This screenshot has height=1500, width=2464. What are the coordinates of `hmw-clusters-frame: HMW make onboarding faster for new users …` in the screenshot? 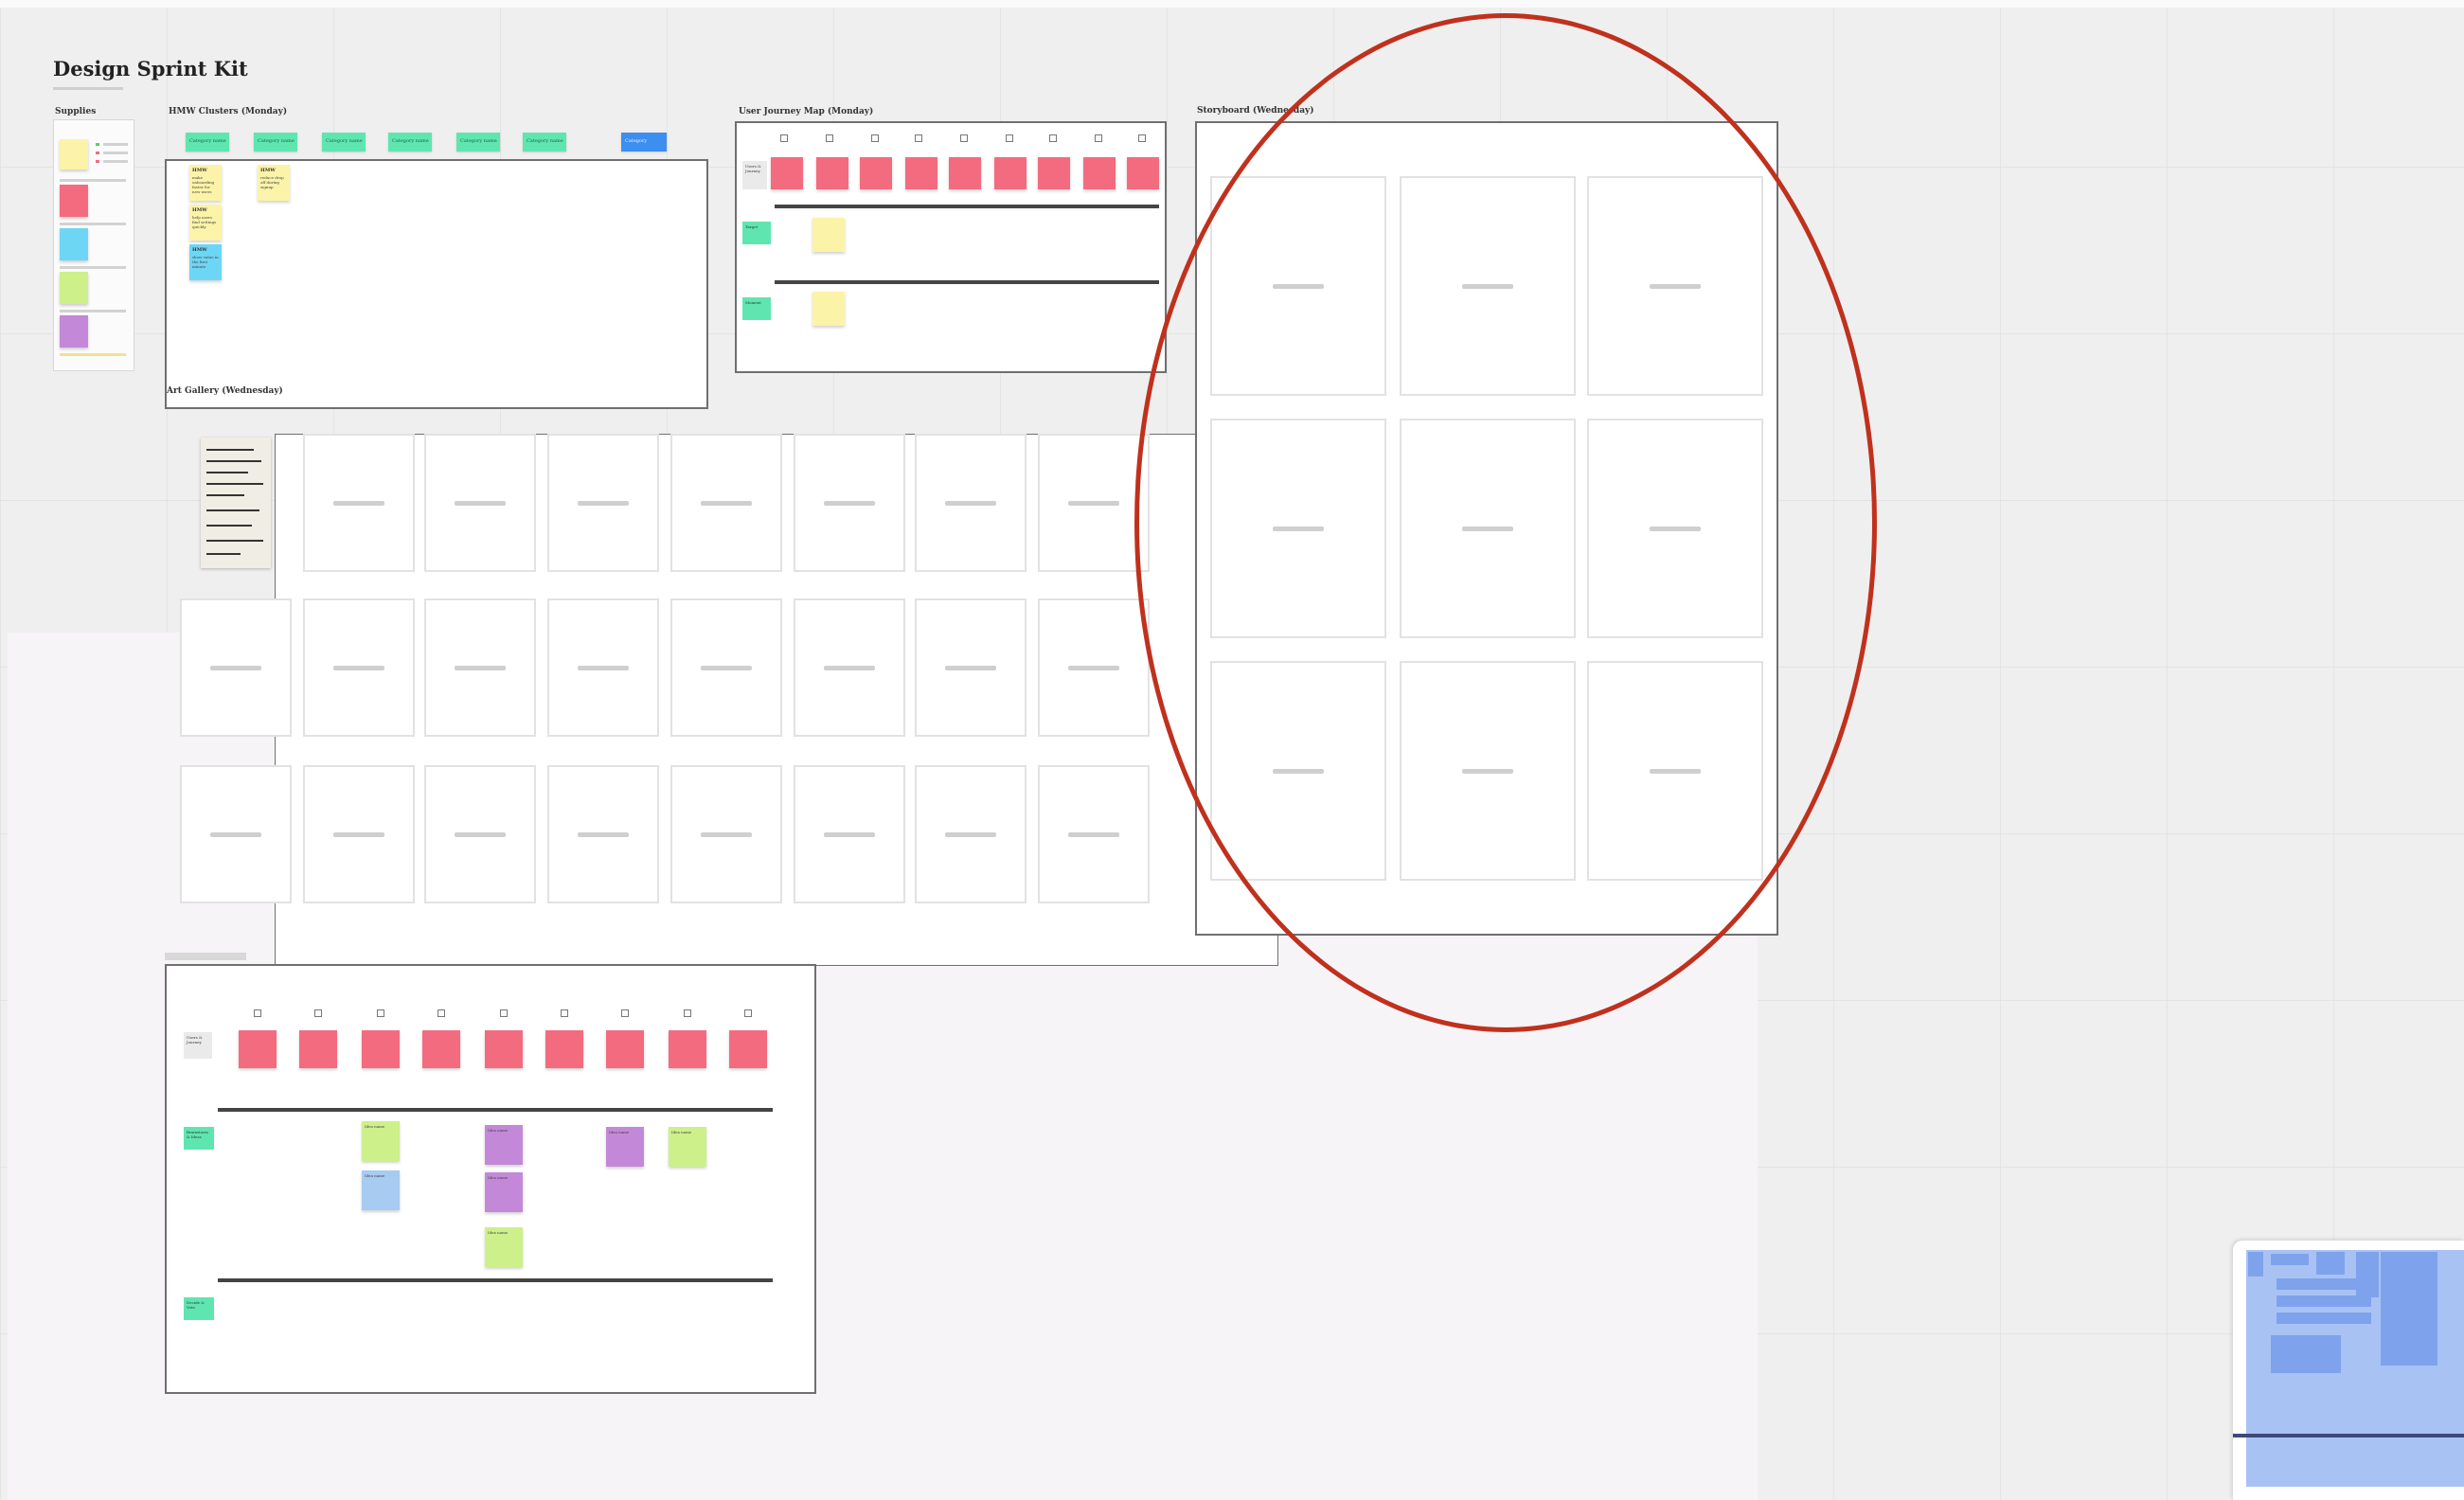 It's located at (436, 284).